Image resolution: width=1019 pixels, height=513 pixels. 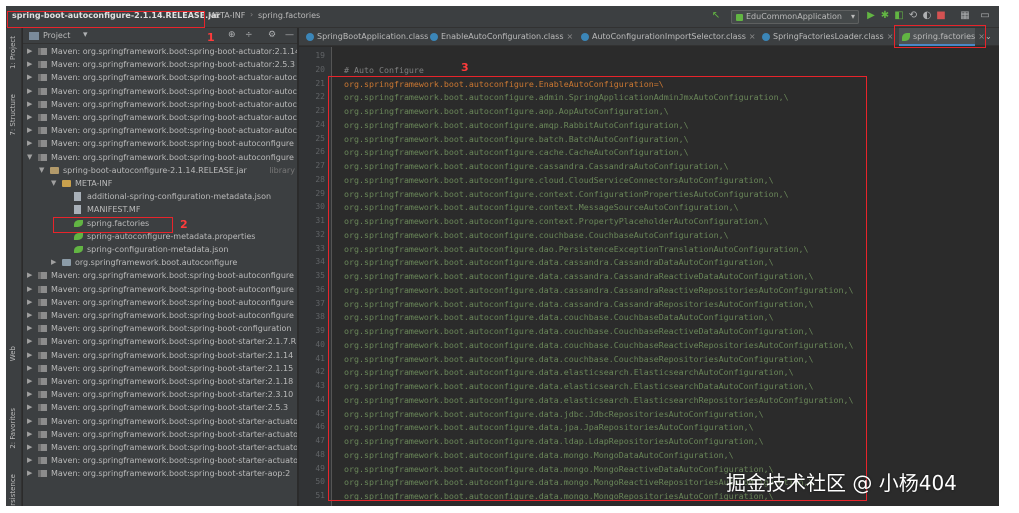 What do you see at coordinates (827, 37) in the screenshot?
I see `editor-tab: SpringFactoriesLoader.class ×` at bounding box center [827, 37].